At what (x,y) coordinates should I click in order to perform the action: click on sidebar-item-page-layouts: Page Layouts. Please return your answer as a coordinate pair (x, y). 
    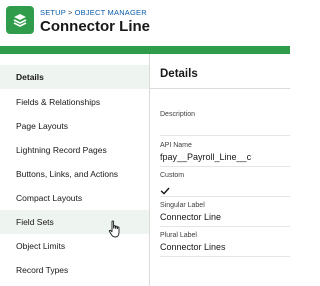
    Looking at the image, I should click on (74, 126).